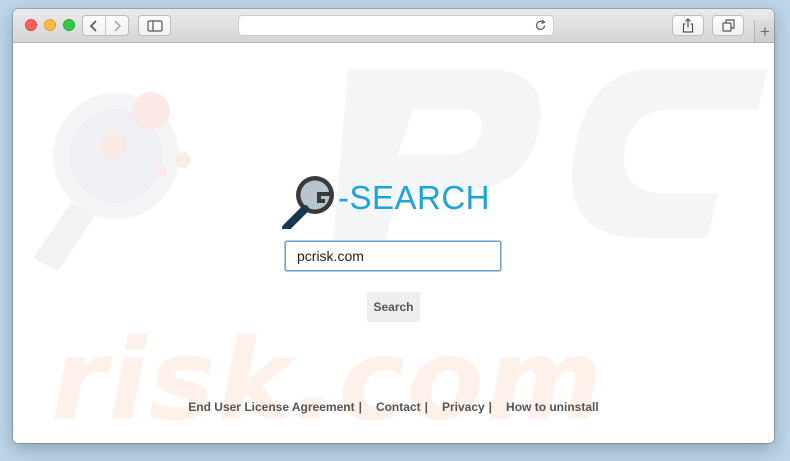  What do you see at coordinates (552, 409) in the screenshot?
I see `how-to-uninstall-link: How to uninstall` at bounding box center [552, 409].